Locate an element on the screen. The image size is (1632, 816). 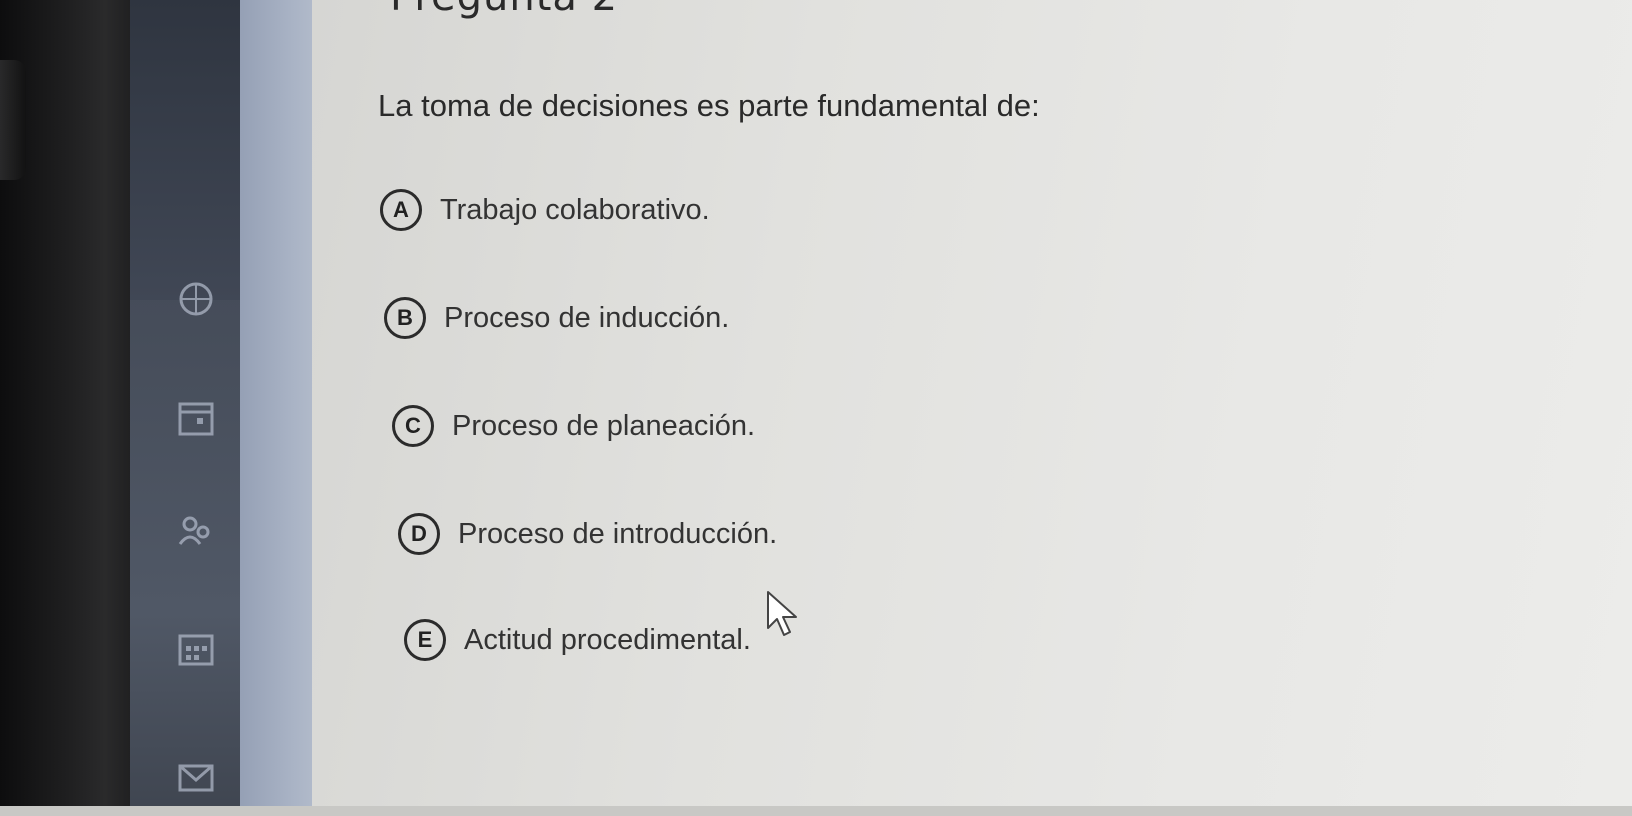
option-letter-badge: E is located at coordinates (425, 640).